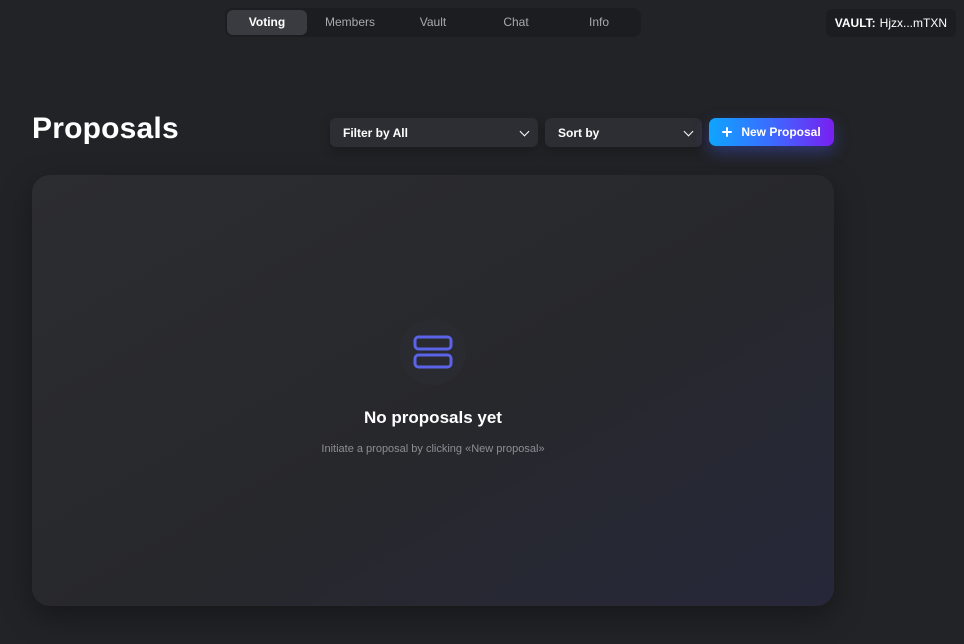 Image resolution: width=964 pixels, height=644 pixels. I want to click on top-navigation: Voting Members Vault Chat Info, so click(433, 22).